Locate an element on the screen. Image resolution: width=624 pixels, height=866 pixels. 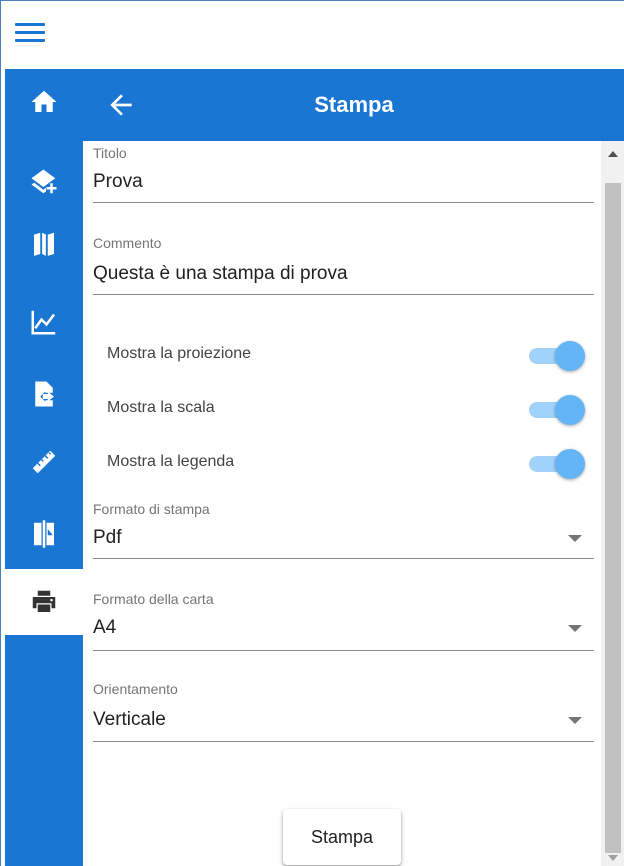
sidebar-item-map is located at coordinates (44, 244).